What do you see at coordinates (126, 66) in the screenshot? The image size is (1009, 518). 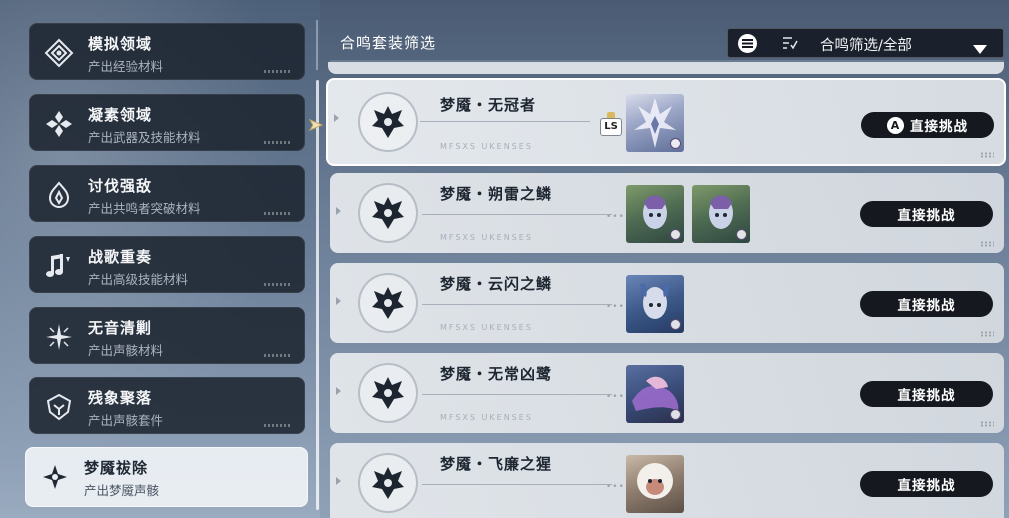 I see `sidebar-item-subtitle: 产出经验材料` at bounding box center [126, 66].